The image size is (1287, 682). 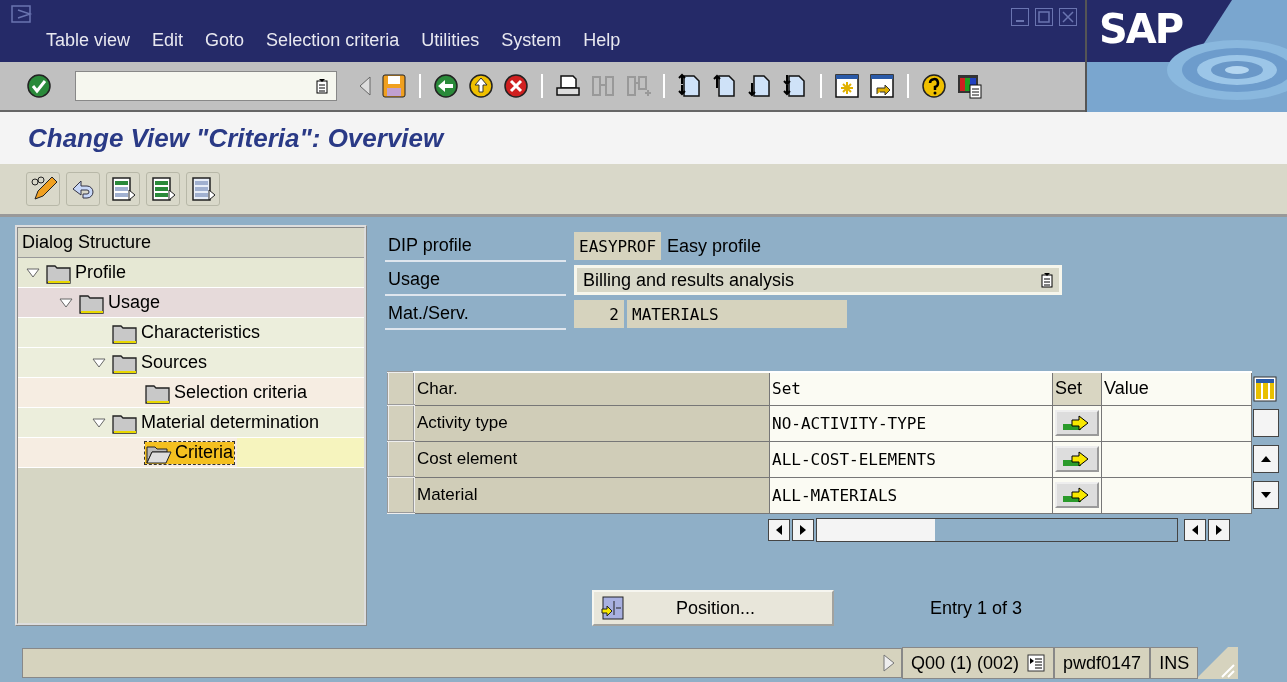 I want to click on up-triangle-icon, so click(x=1266, y=459).